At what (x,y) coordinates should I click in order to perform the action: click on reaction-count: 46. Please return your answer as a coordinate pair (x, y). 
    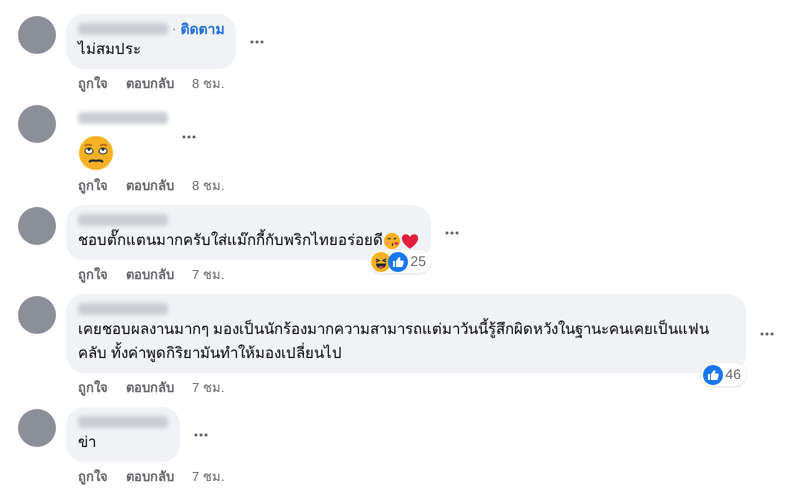
    Looking at the image, I should click on (733, 374).